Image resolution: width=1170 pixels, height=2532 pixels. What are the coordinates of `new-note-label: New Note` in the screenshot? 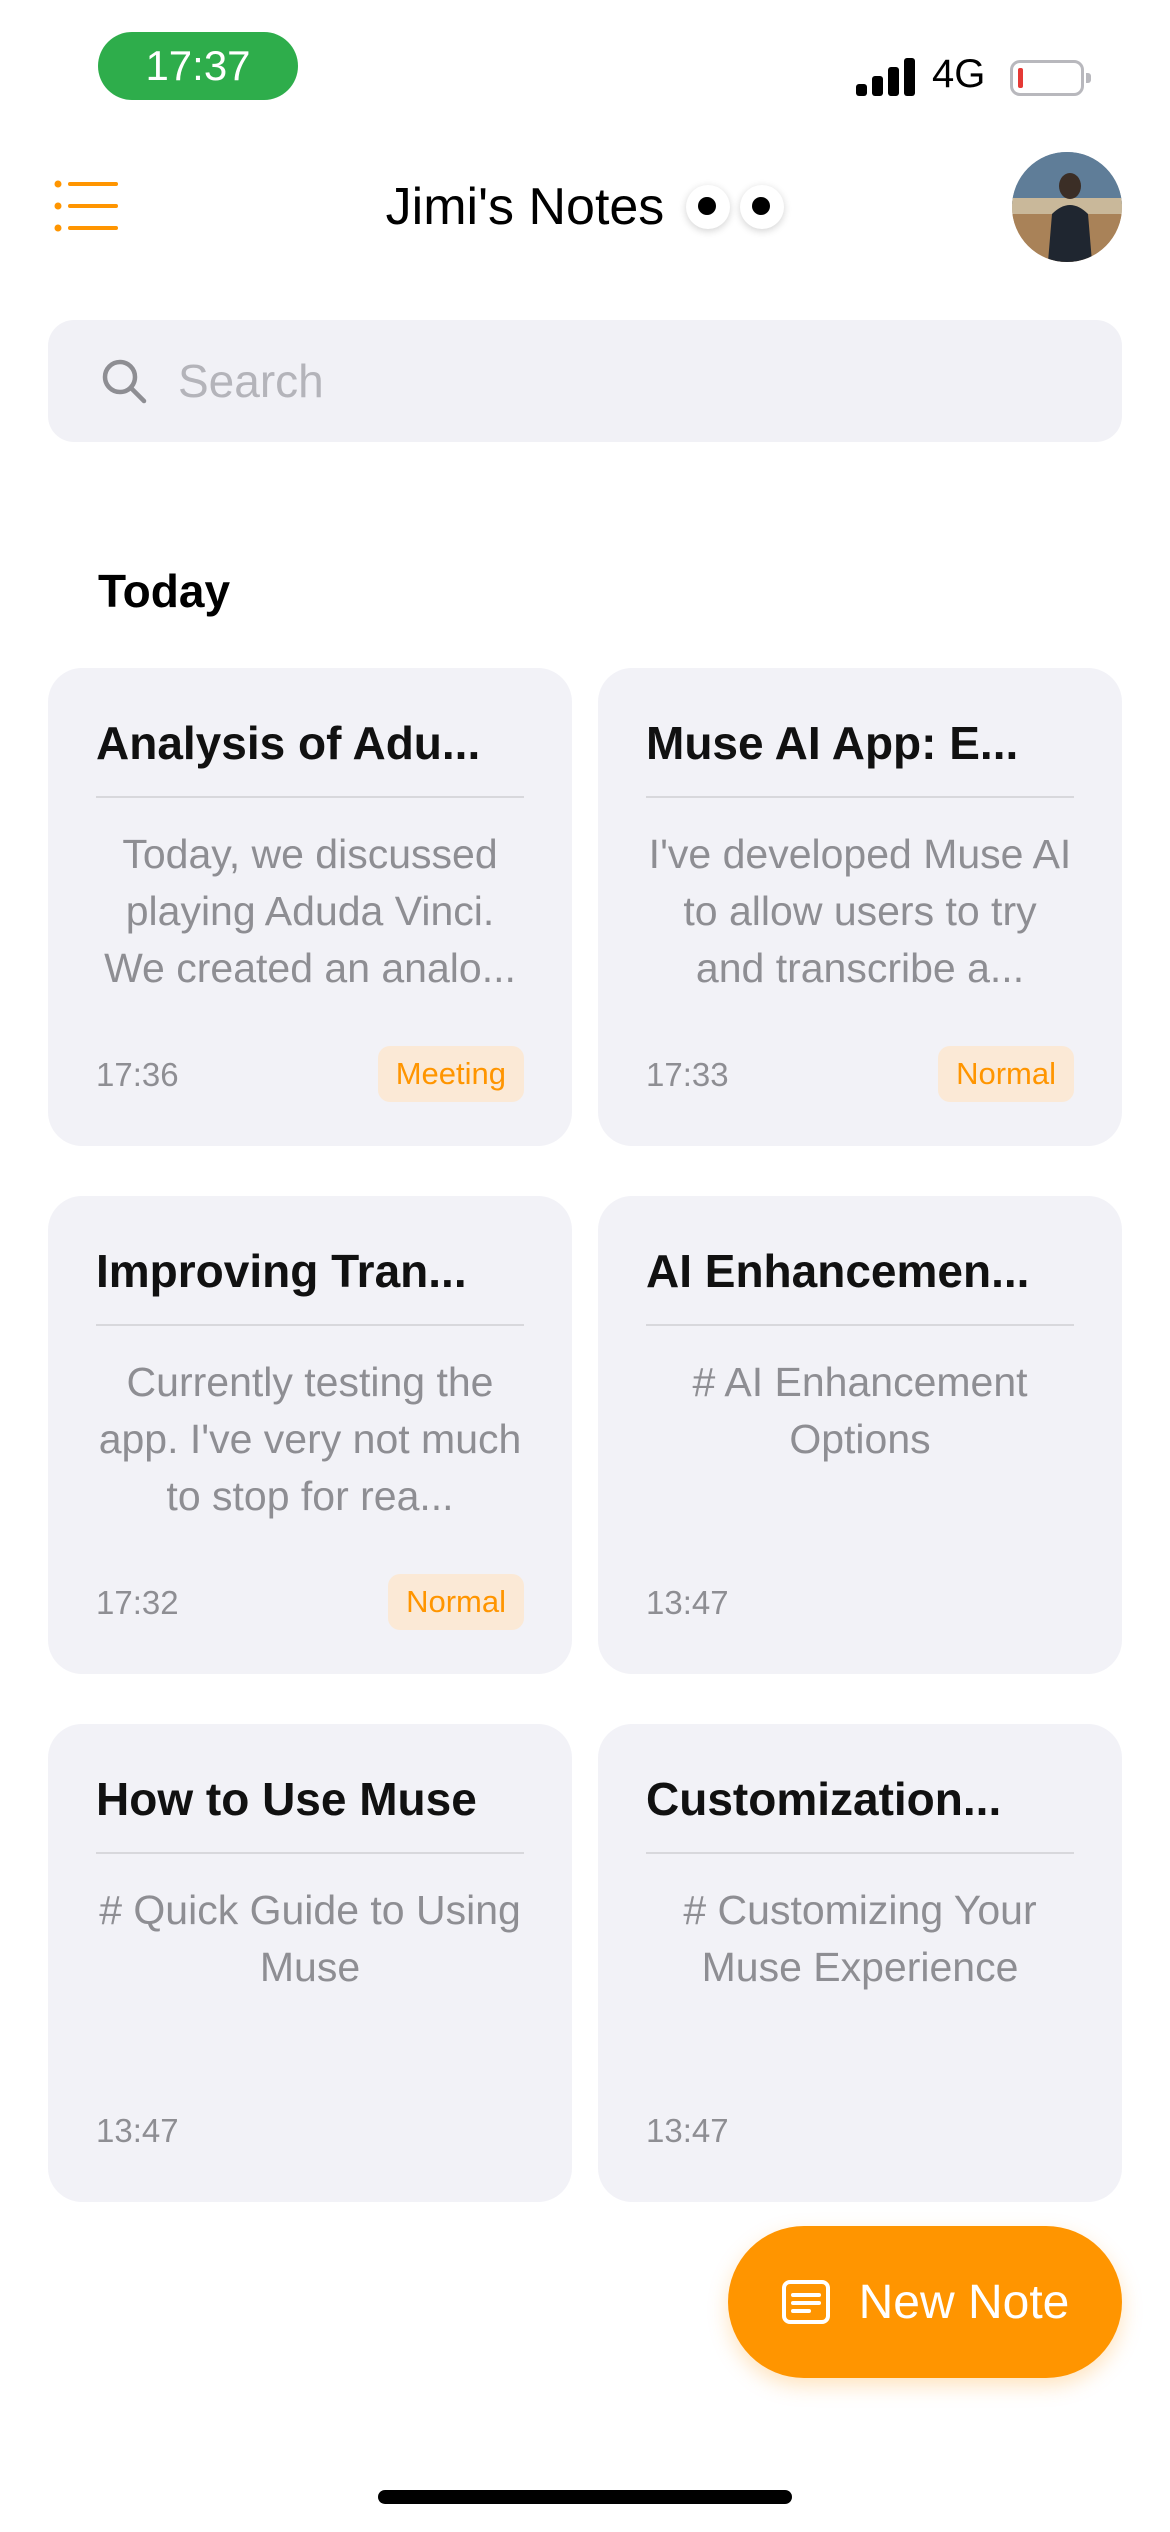 It's located at (964, 2302).